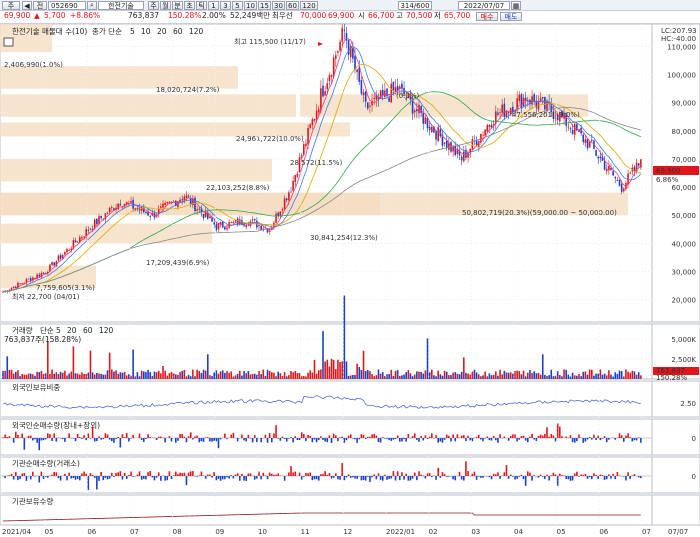 This screenshot has width=700, height=537. I want to click on date-input: 2022/07/07, so click(484, 5).